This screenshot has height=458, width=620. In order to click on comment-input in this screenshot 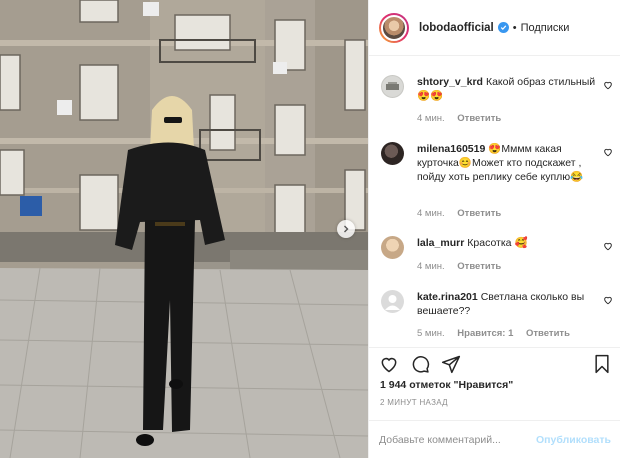, I will do `click(454, 439)`.